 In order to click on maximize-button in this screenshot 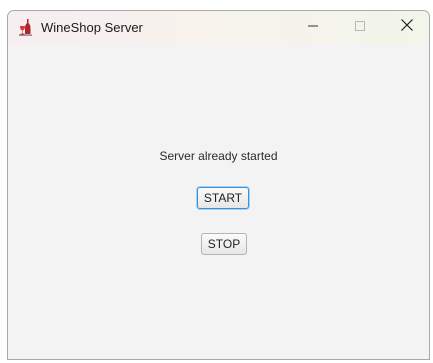, I will do `click(360, 27)`.